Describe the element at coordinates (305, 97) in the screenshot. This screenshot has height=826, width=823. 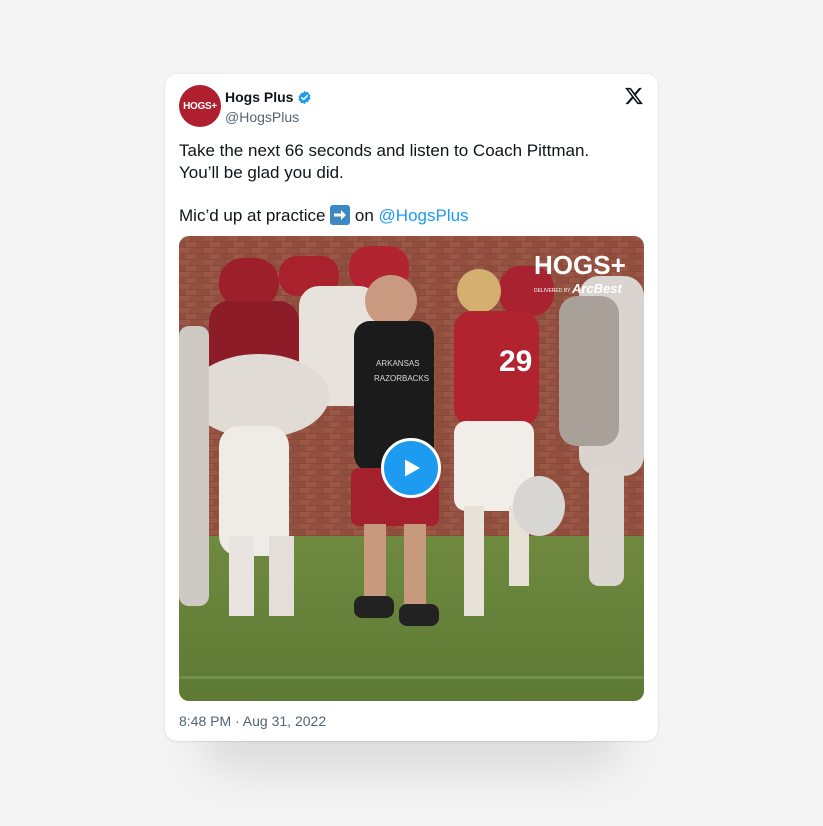
I see `verified-badge-icon` at that location.